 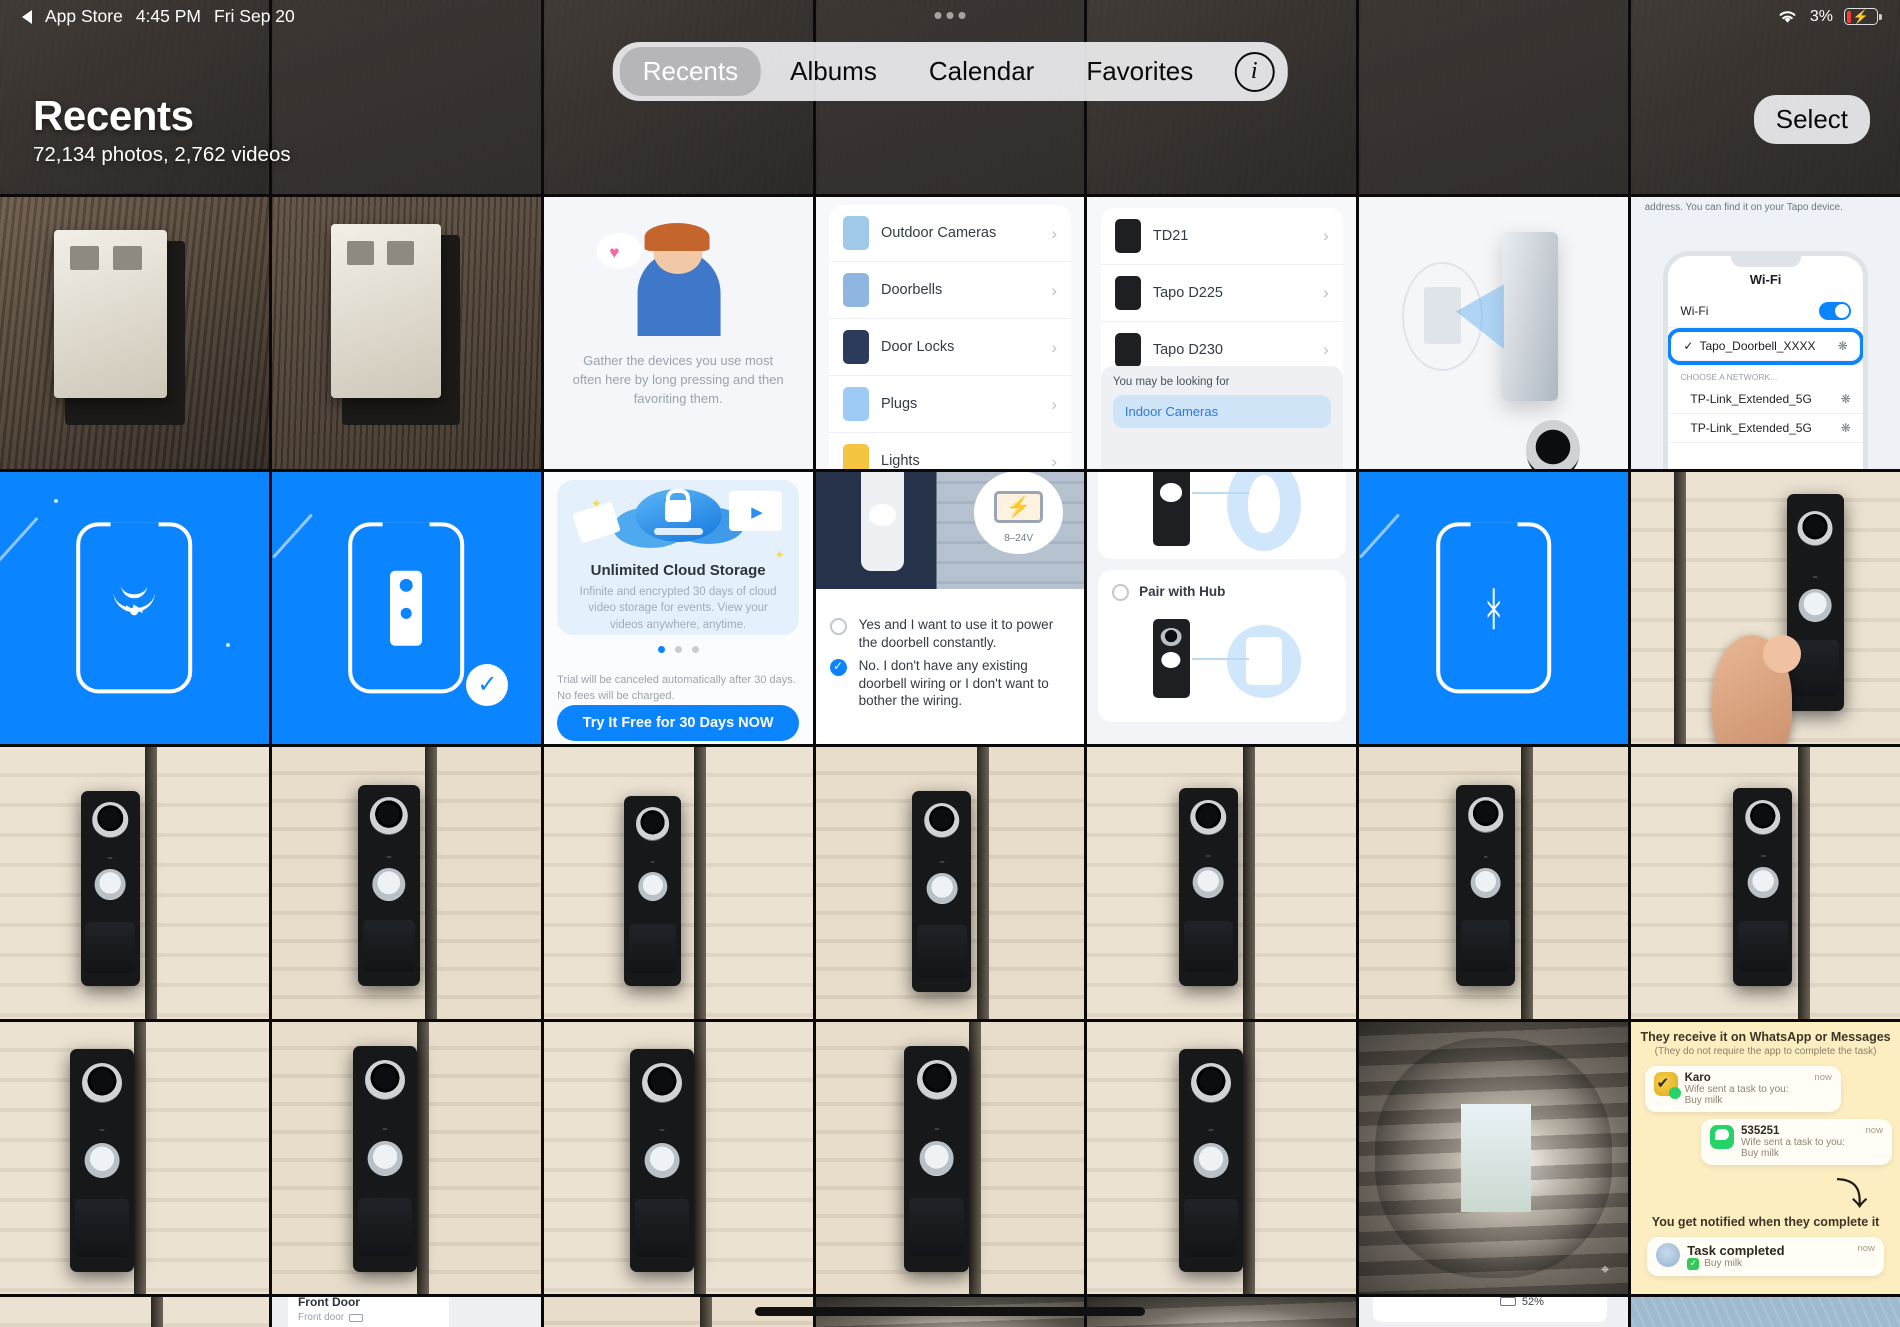 What do you see at coordinates (678, 723) in the screenshot?
I see `try-free-button: Try It Free for 30 Days NOW` at bounding box center [678, 723].